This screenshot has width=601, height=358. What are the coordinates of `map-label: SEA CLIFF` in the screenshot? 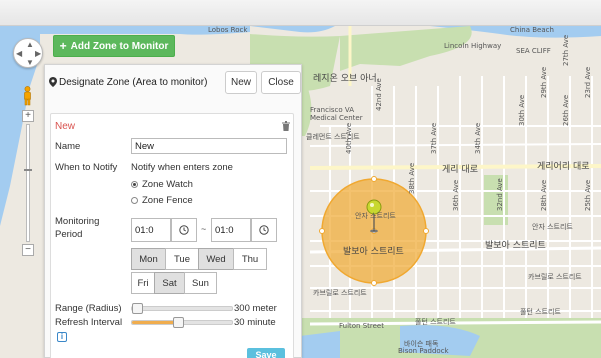 It's located at (533, 51).